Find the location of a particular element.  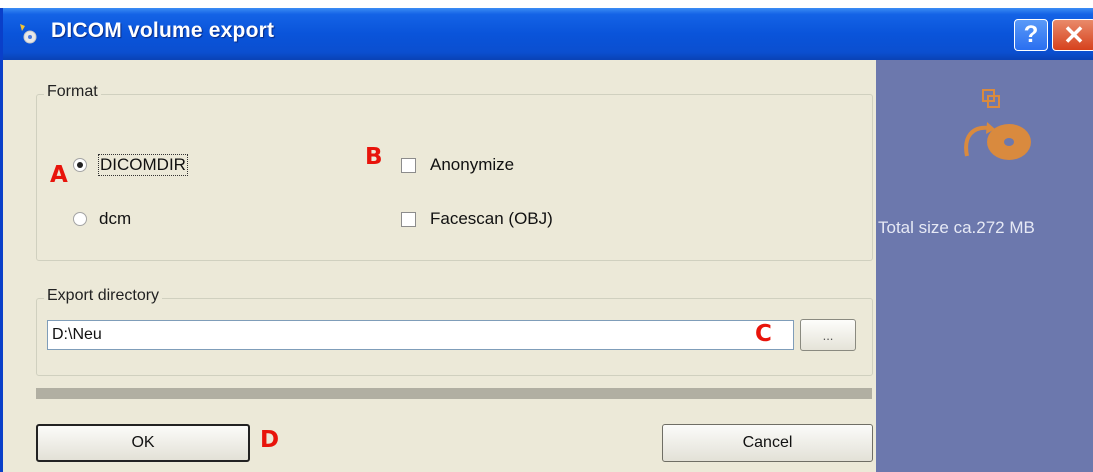

title-bar: DICOM volume export ? ✕ is located at coordinates (548, 34).